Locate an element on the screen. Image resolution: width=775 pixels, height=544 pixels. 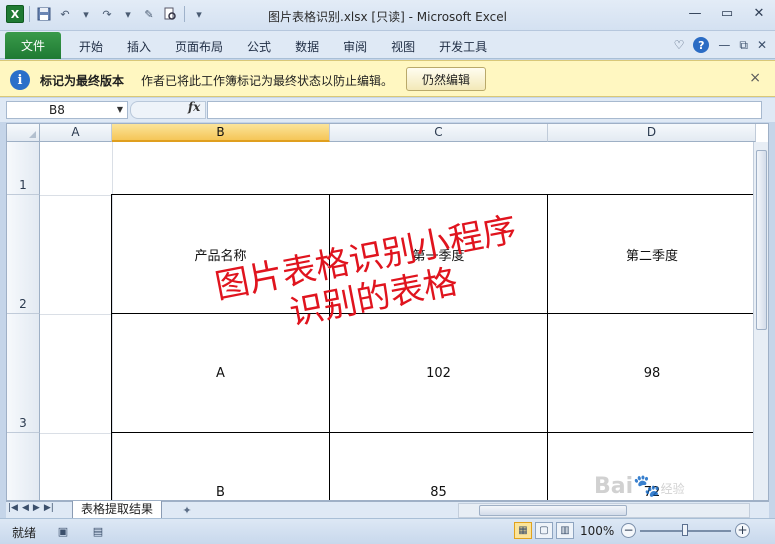
maximize-icon: ▭ is located at coordinates (727, 13).